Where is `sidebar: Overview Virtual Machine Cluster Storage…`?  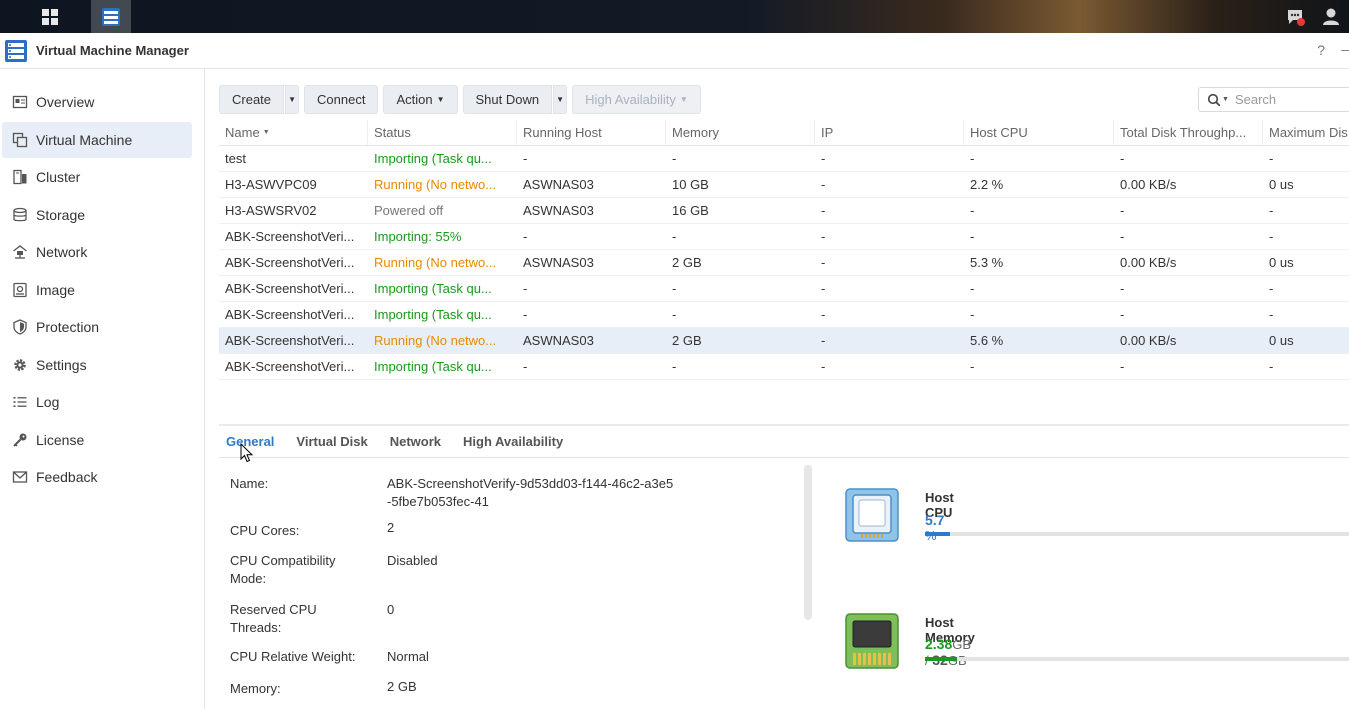 sidebar: Overview Virtual Machine Cluster Storage… is located at coordinates (102, 389).